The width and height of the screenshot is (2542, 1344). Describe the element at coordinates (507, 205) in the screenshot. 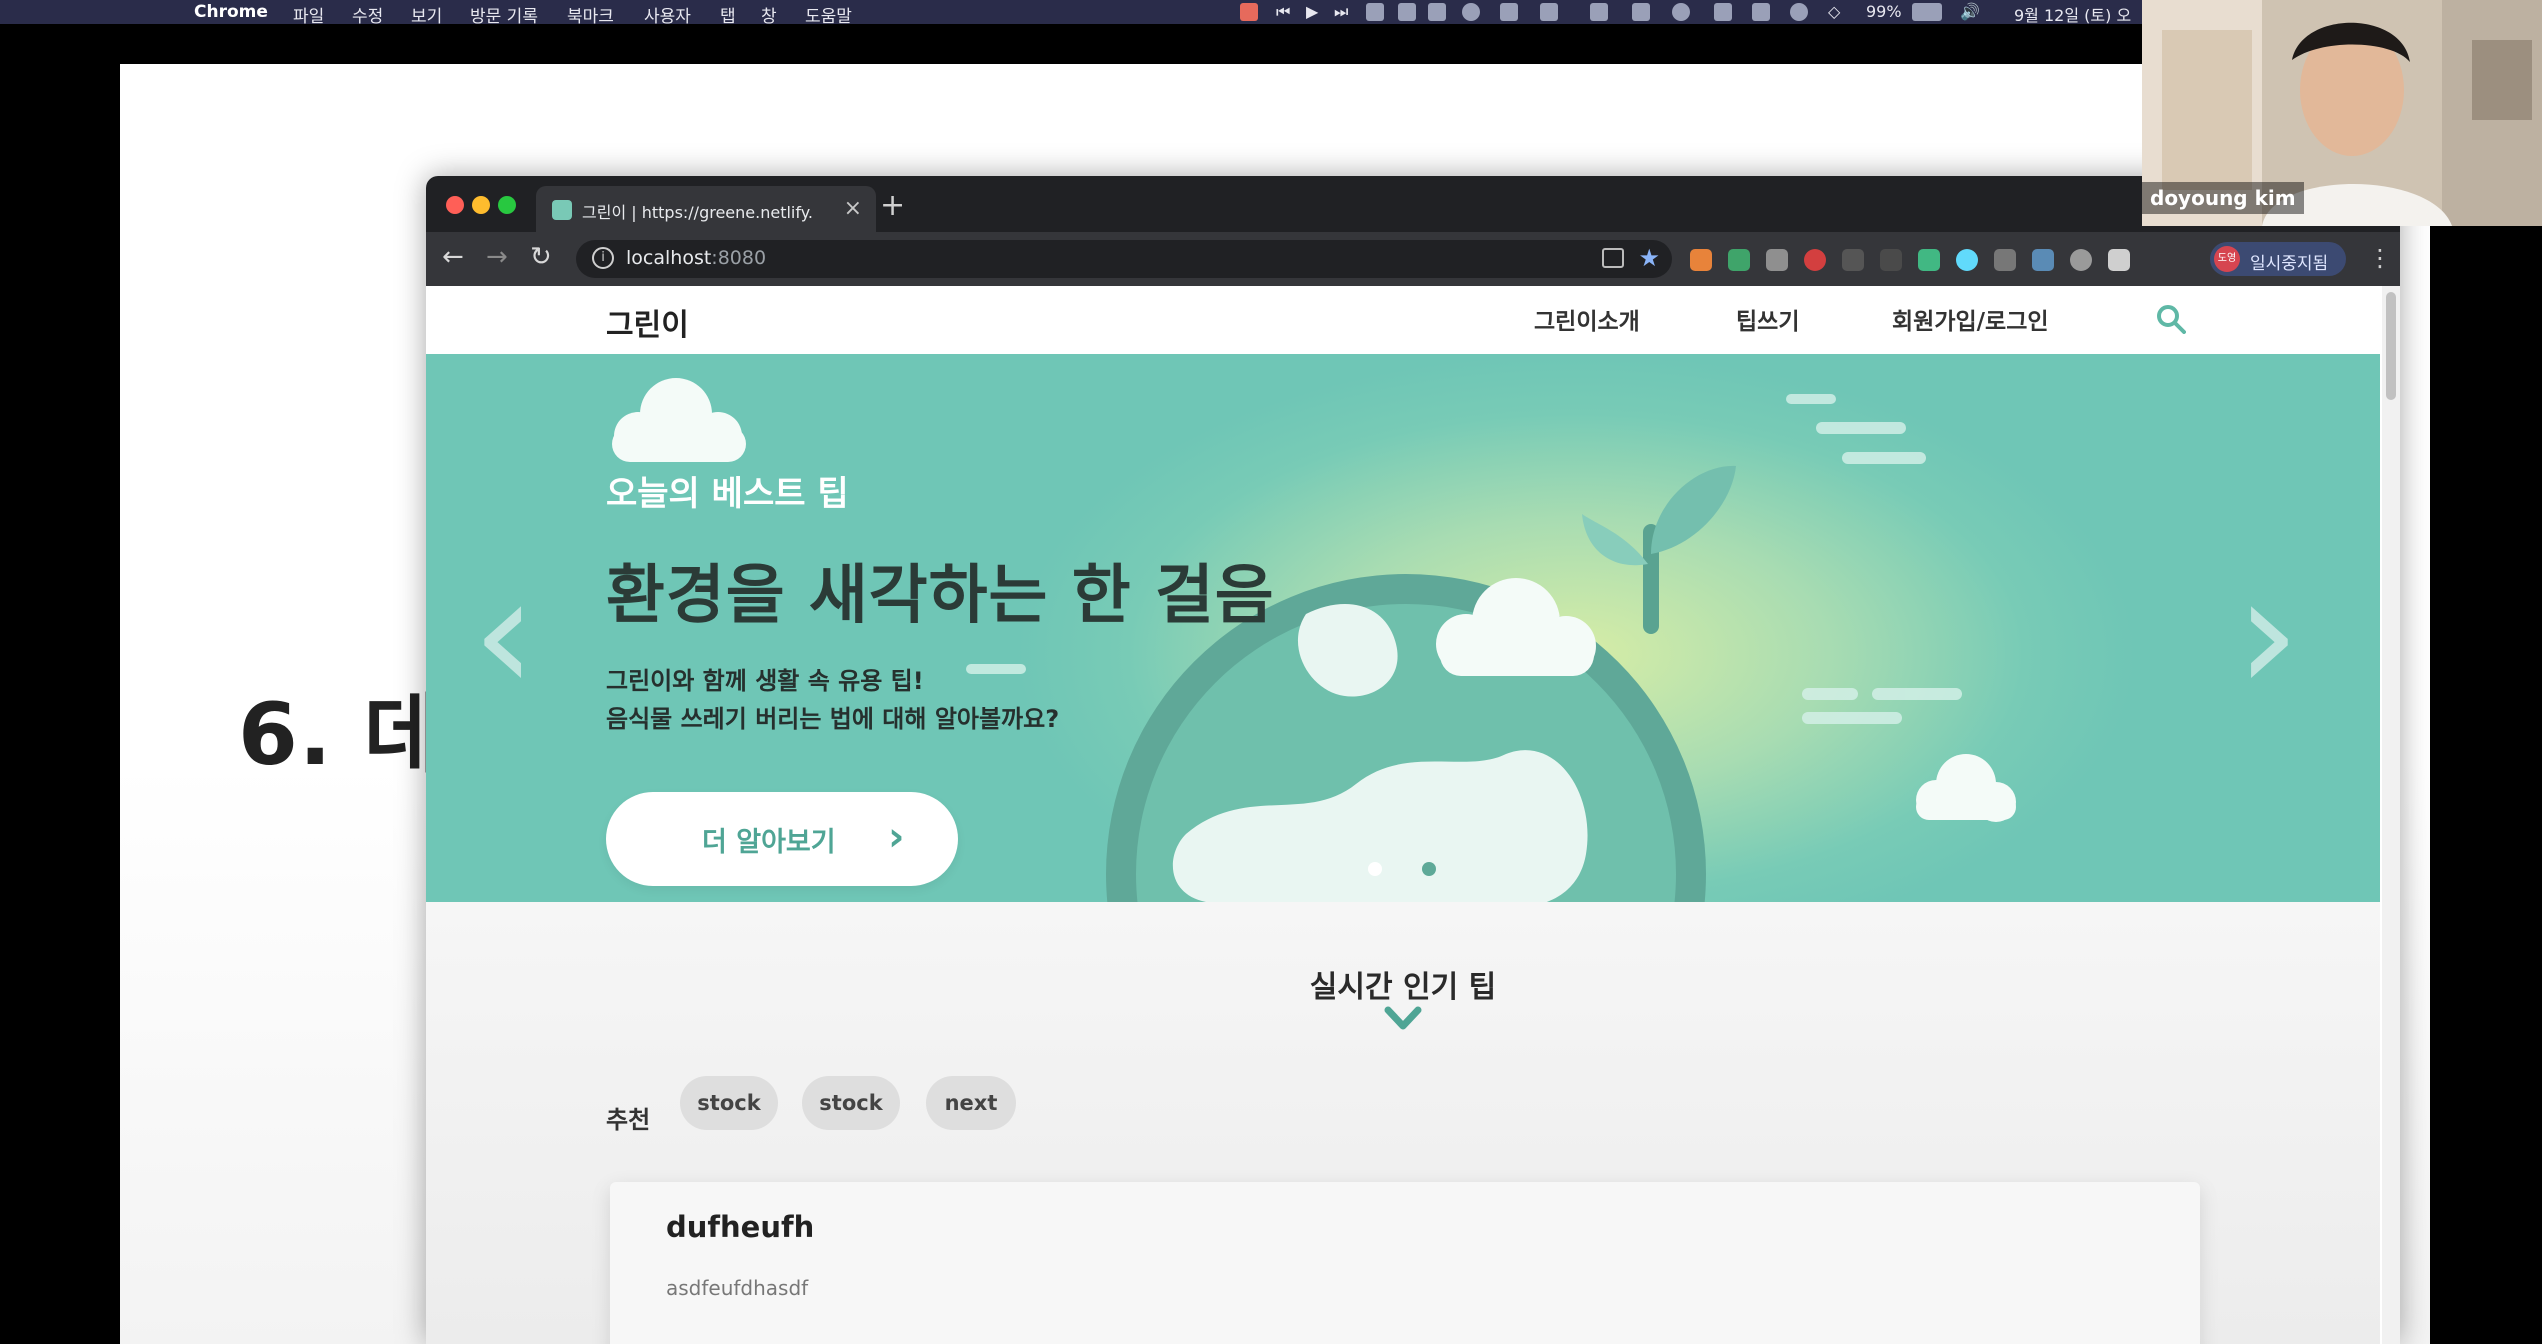

I see `zoom-window-button` at that location.